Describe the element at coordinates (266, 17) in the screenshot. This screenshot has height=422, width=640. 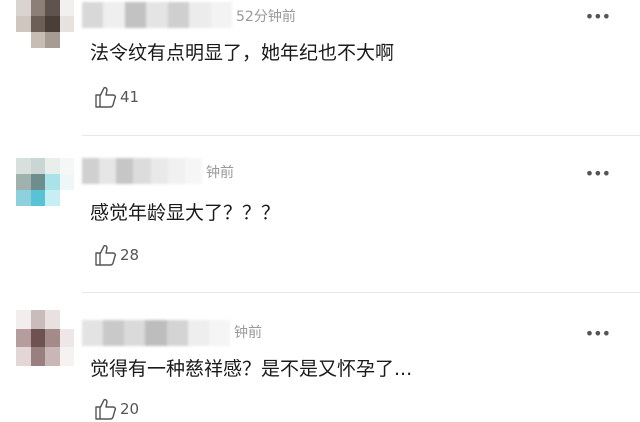
I see `comment-time: 52分钟前` at that location.